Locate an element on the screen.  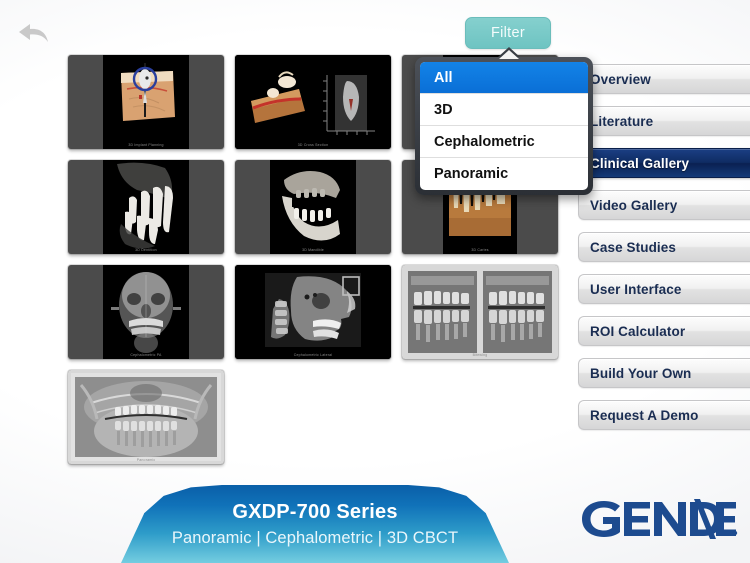
thumb-caption: 3D Dentition is located at coordinates (146, 250).